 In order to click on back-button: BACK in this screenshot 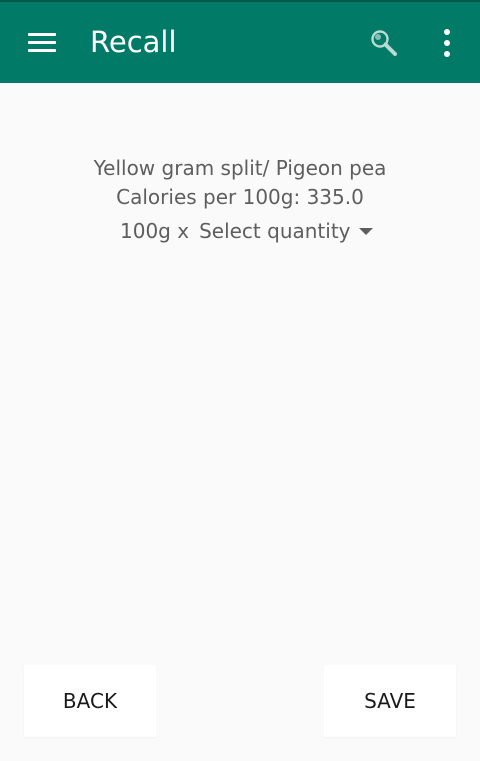, I will do `click(90, 701)`.